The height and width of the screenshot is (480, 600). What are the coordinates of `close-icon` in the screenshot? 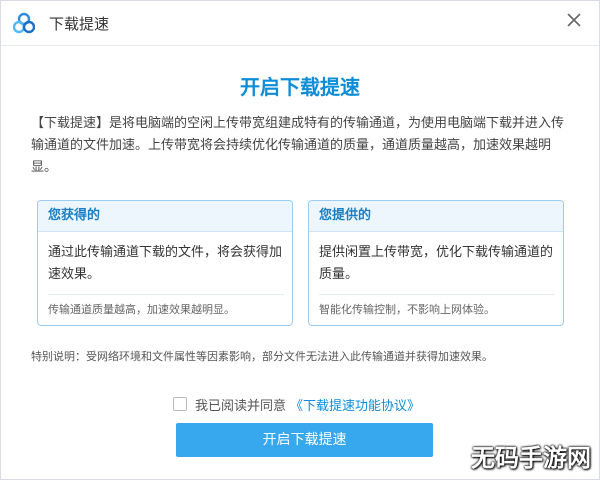 It's located at (574, 20).